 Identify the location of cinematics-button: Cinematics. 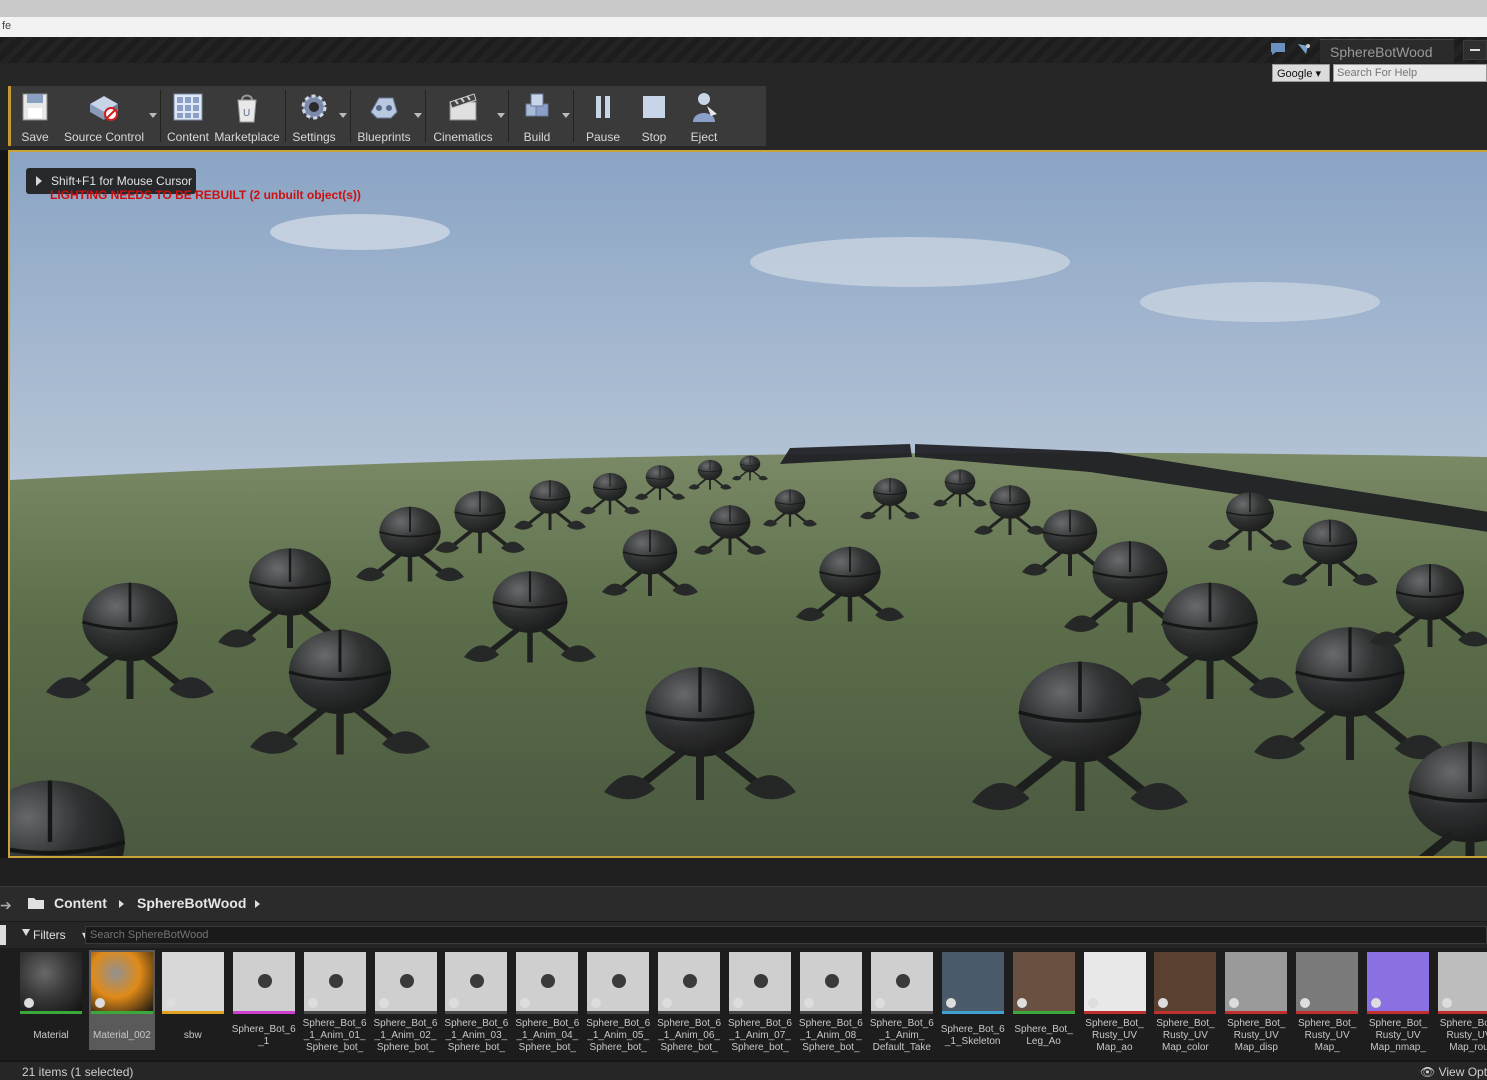
(463, 116).